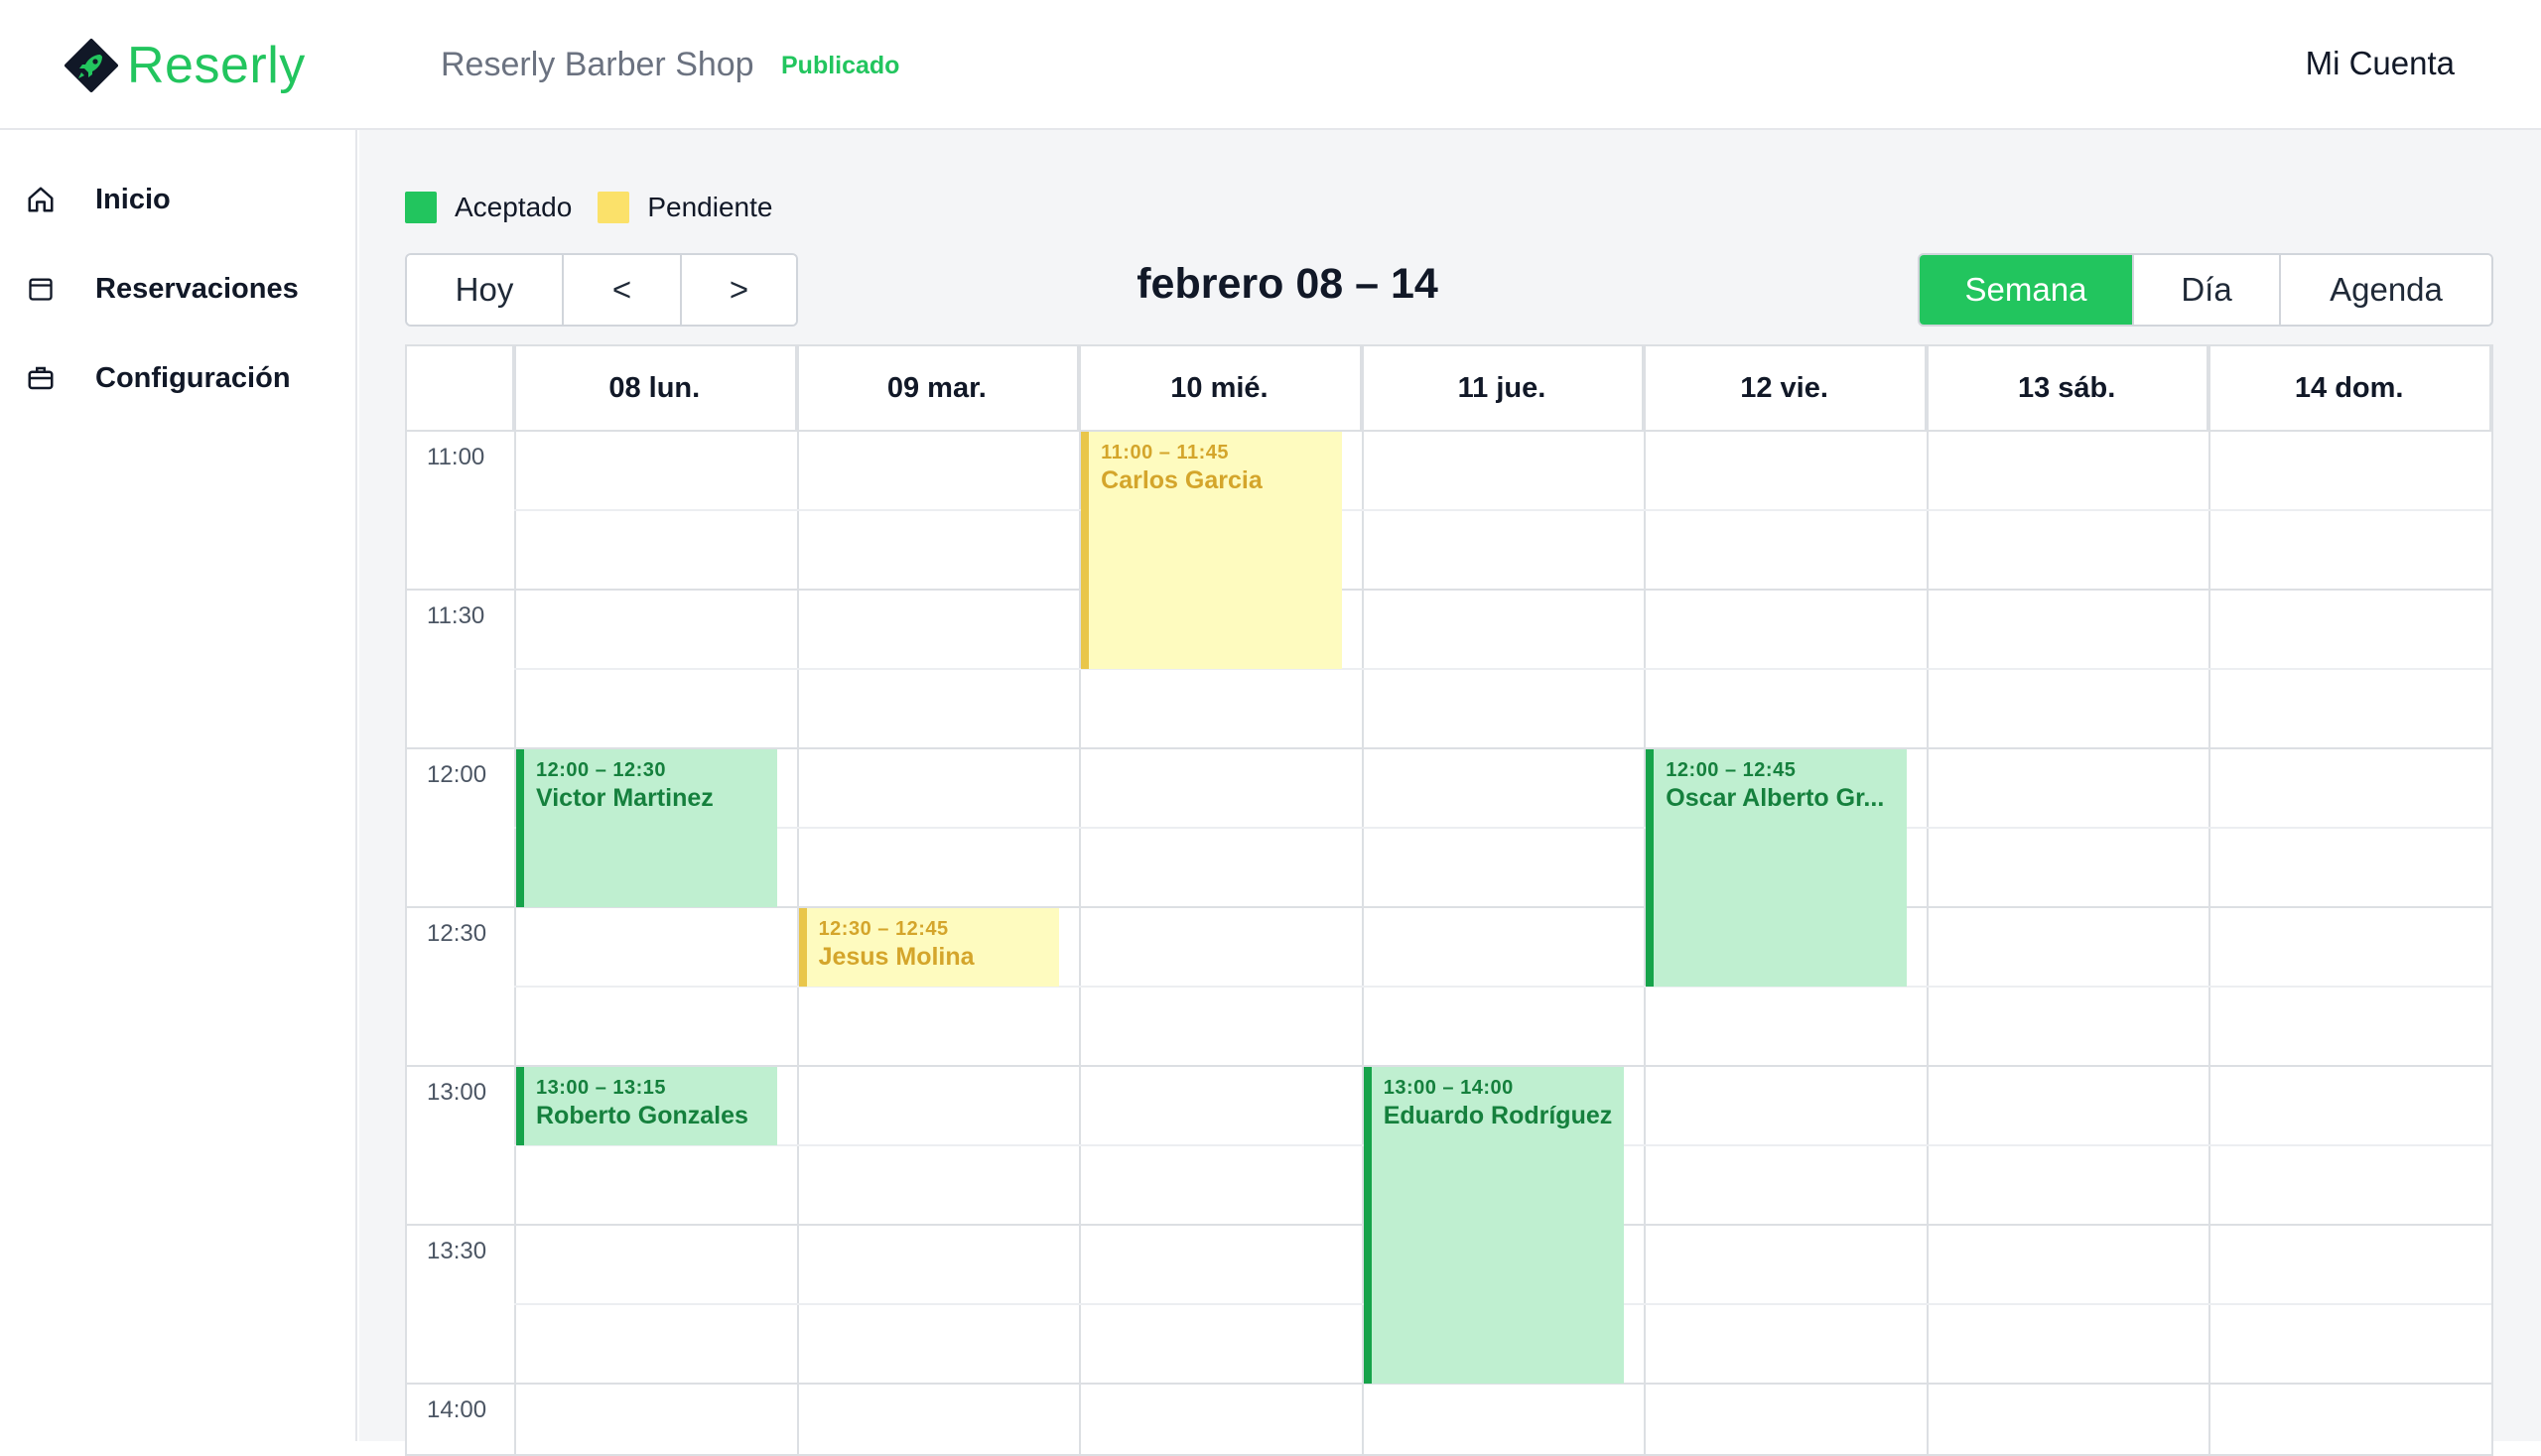  I want to click on brand-logo: Reserly, so click(185, 65).